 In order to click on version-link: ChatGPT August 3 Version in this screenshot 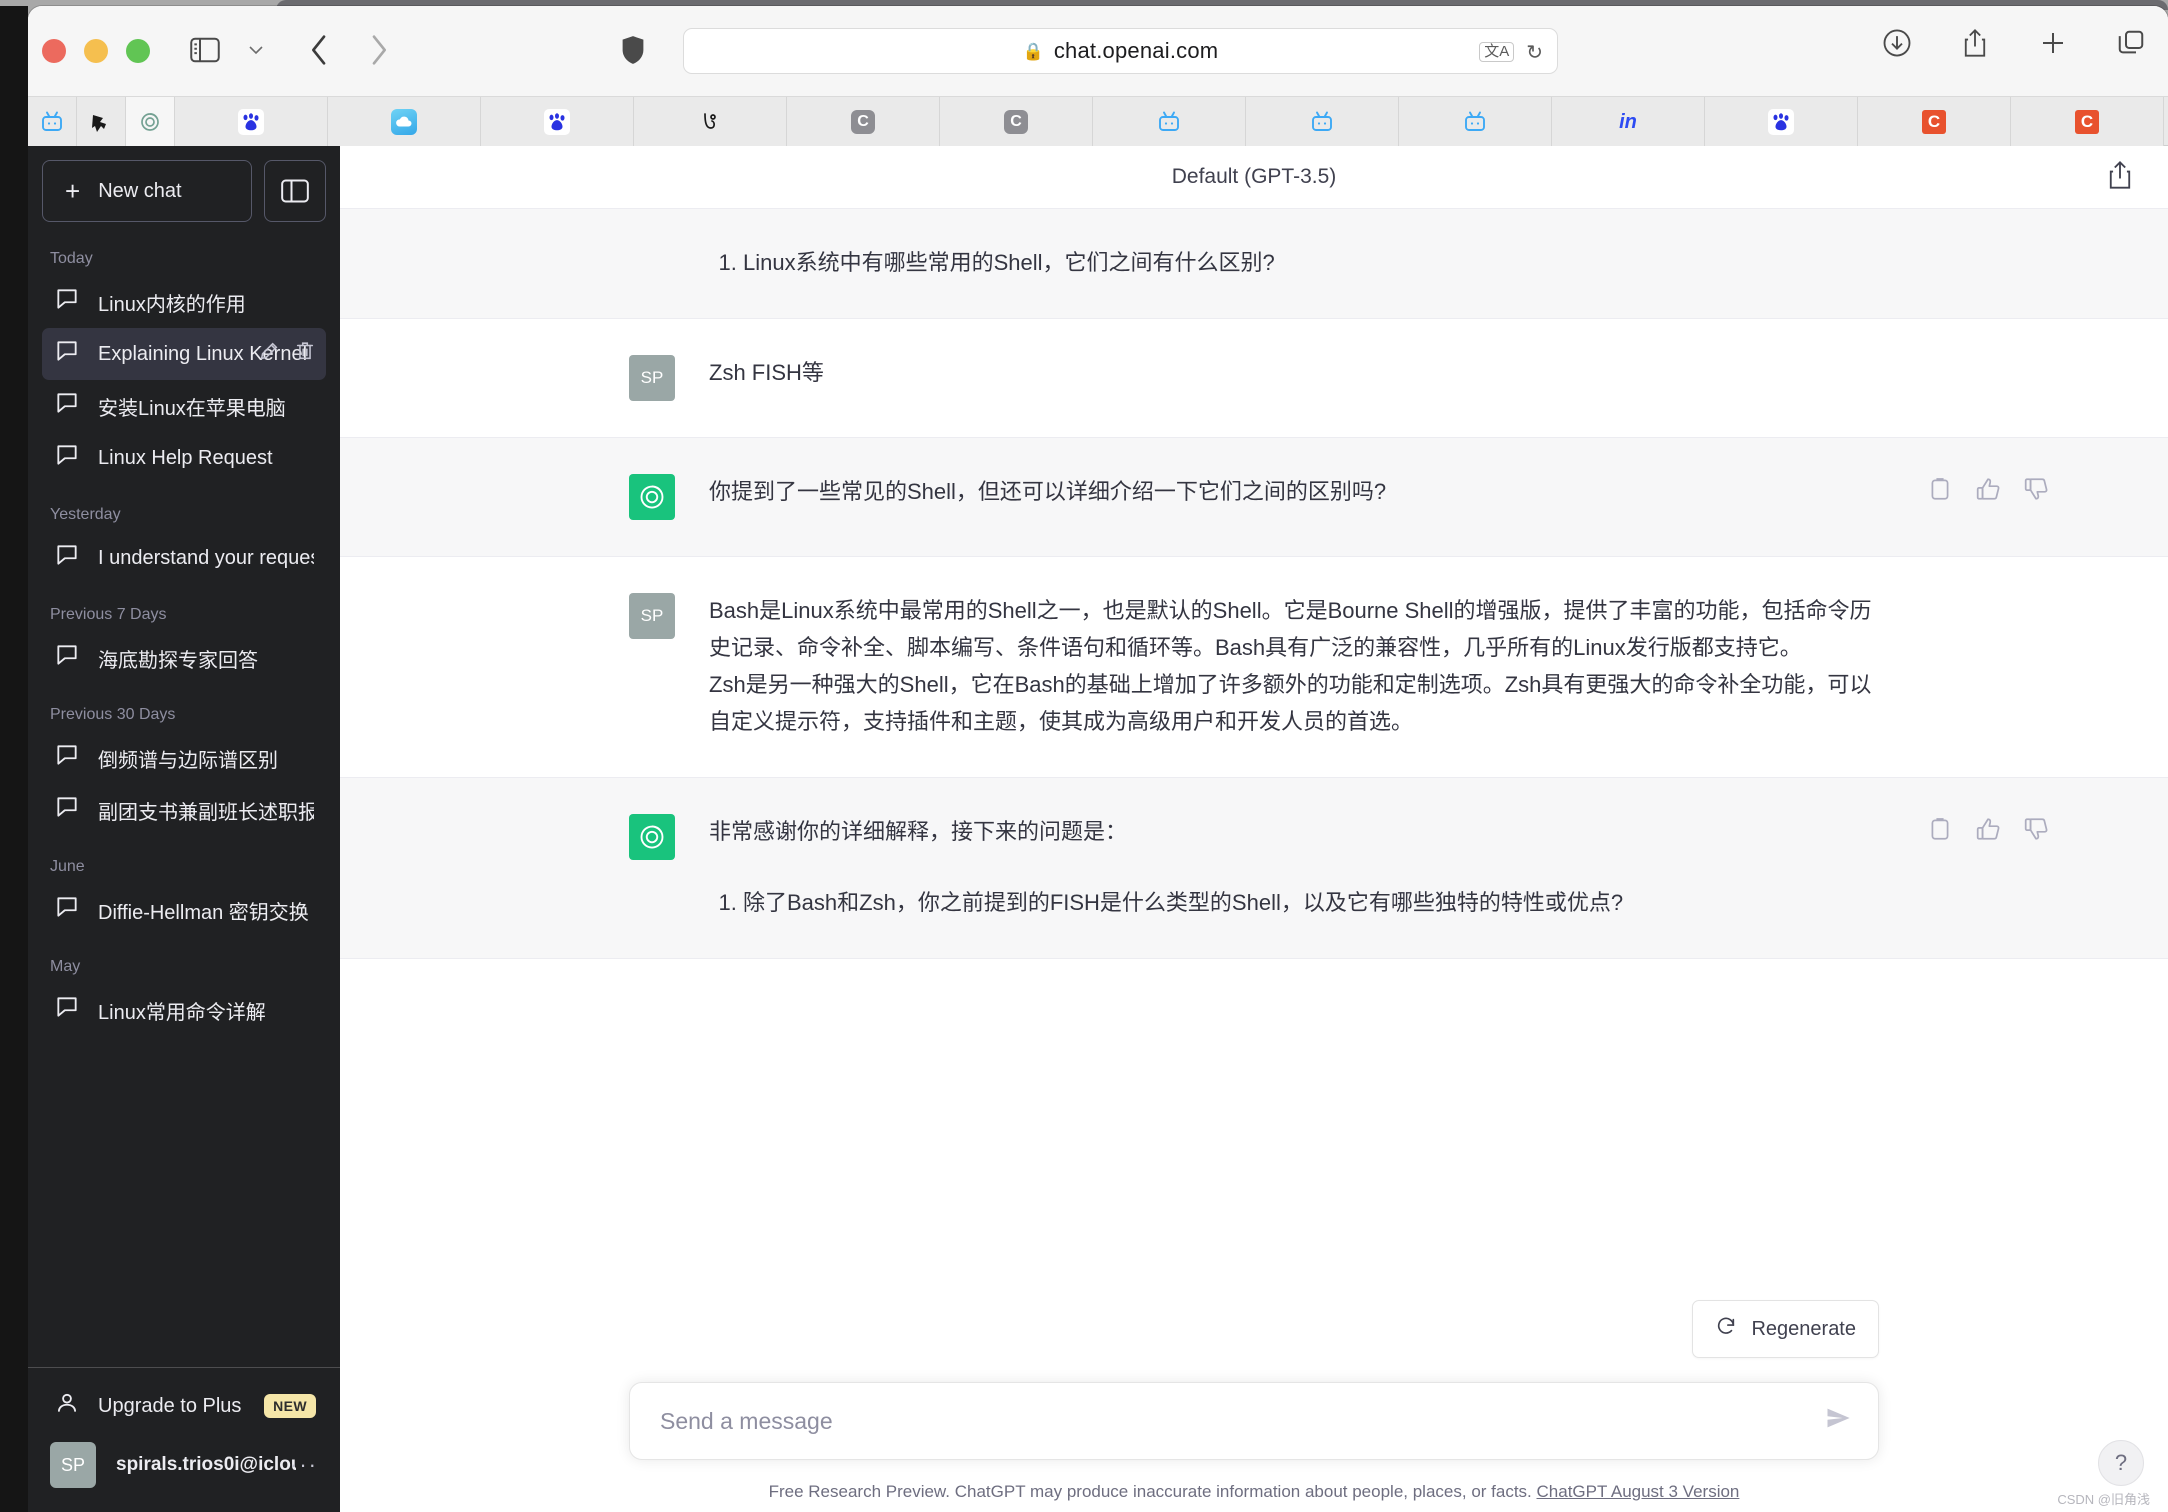, I will do `click(1638, 1491)`.